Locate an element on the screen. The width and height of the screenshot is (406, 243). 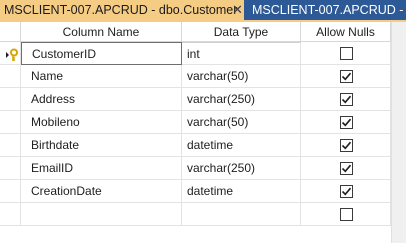
row-selector-header is located at coordinates (10, 32).